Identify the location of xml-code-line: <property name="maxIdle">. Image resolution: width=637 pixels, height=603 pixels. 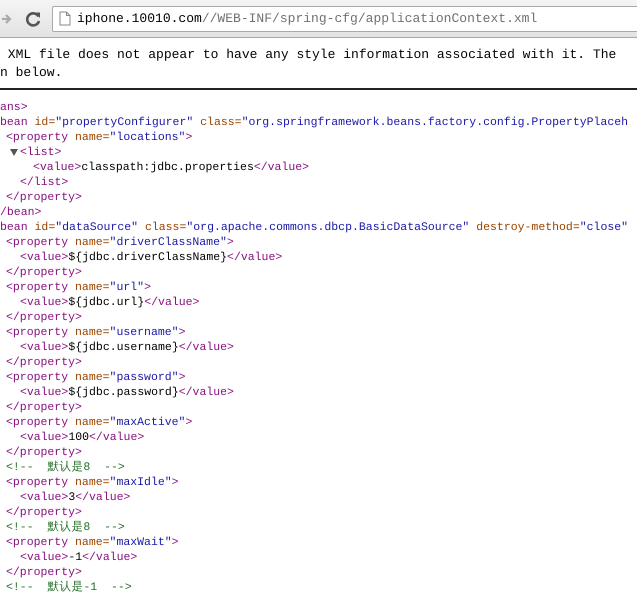
(92, 482).